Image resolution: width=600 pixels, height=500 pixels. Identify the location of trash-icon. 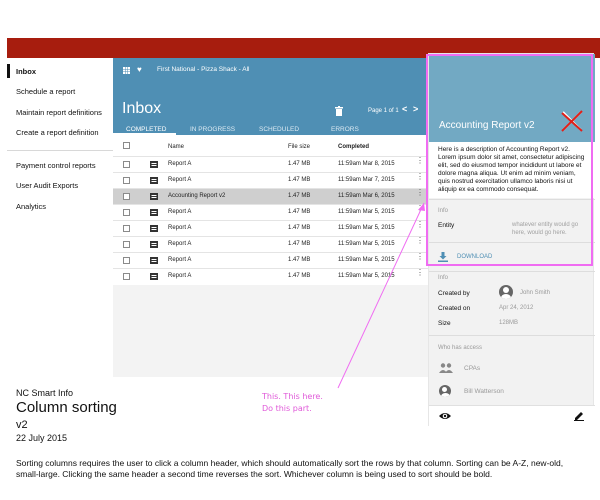
(339, 111).